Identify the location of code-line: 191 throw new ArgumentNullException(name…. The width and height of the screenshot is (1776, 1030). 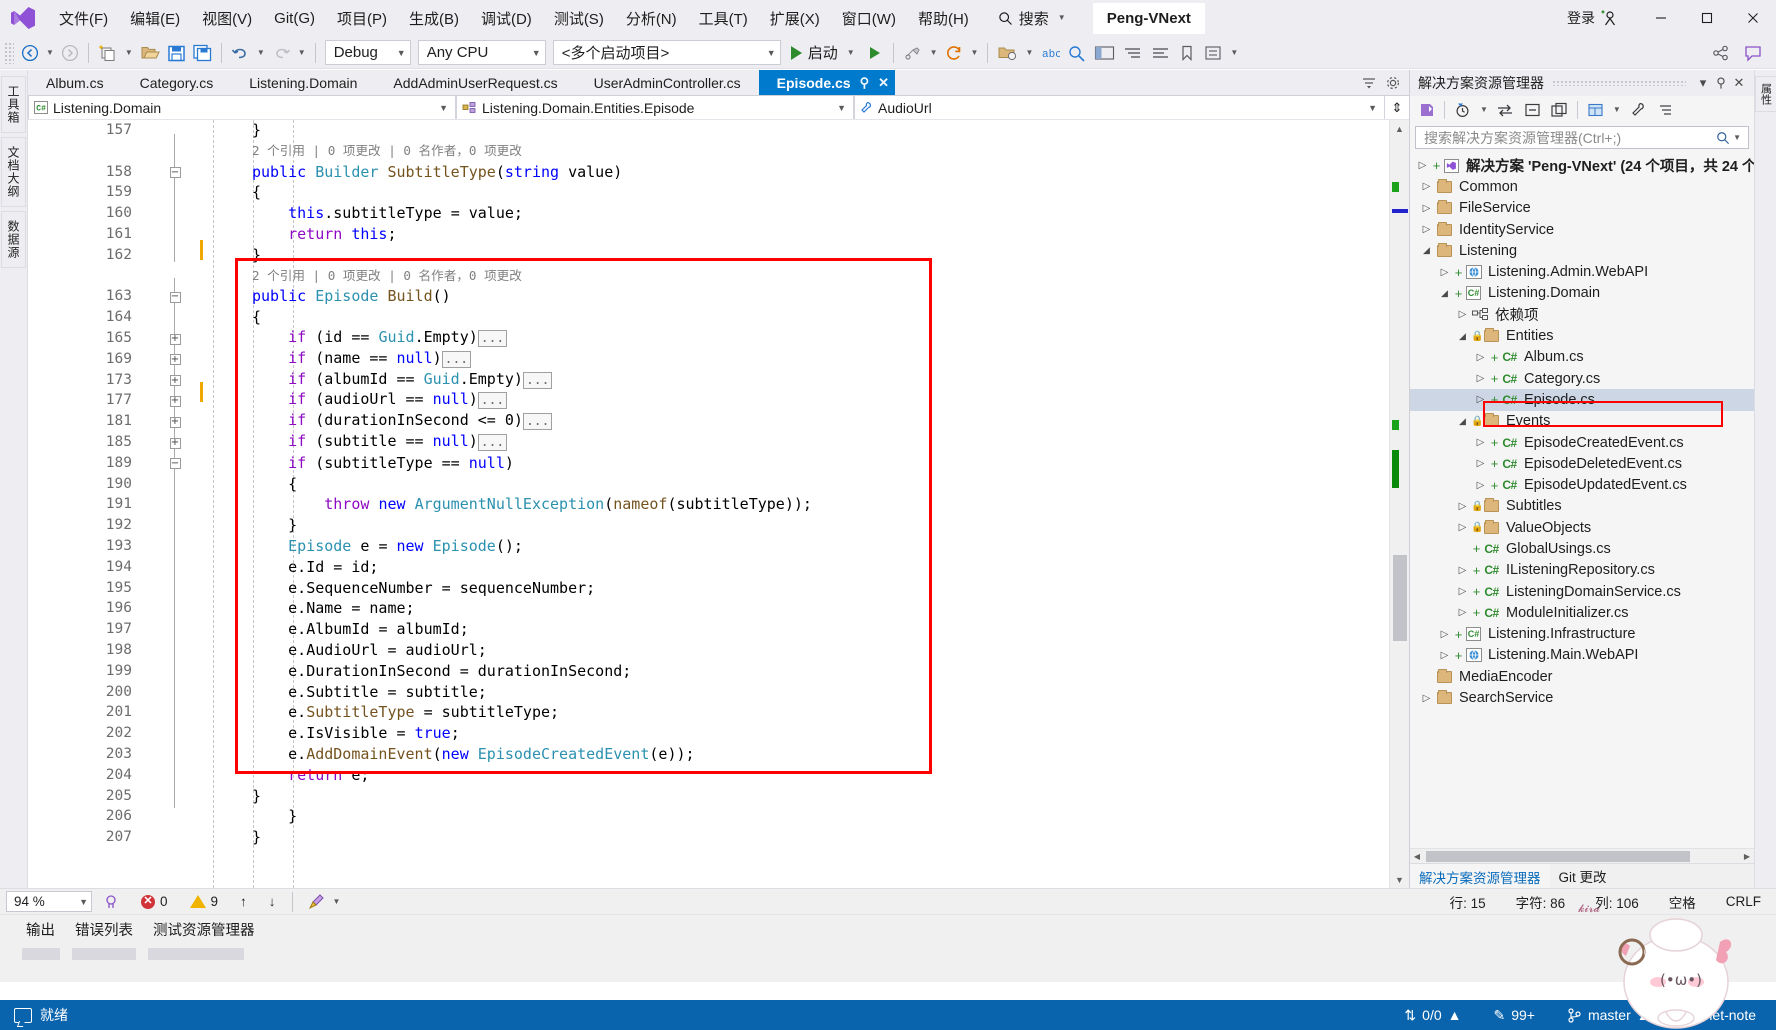
(708, 504).